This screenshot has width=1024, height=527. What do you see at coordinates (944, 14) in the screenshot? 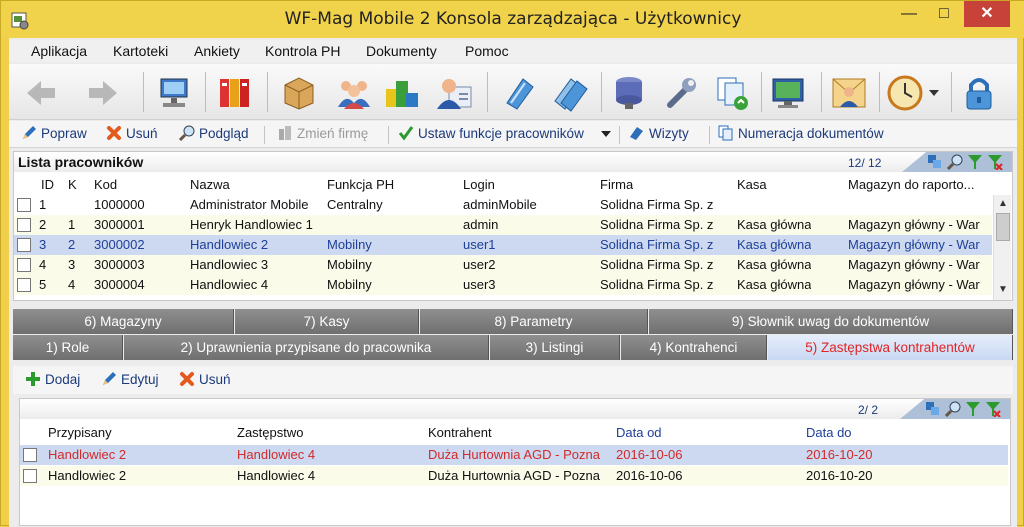
I see `maximize-button: □` at bounding box center [944, 14].